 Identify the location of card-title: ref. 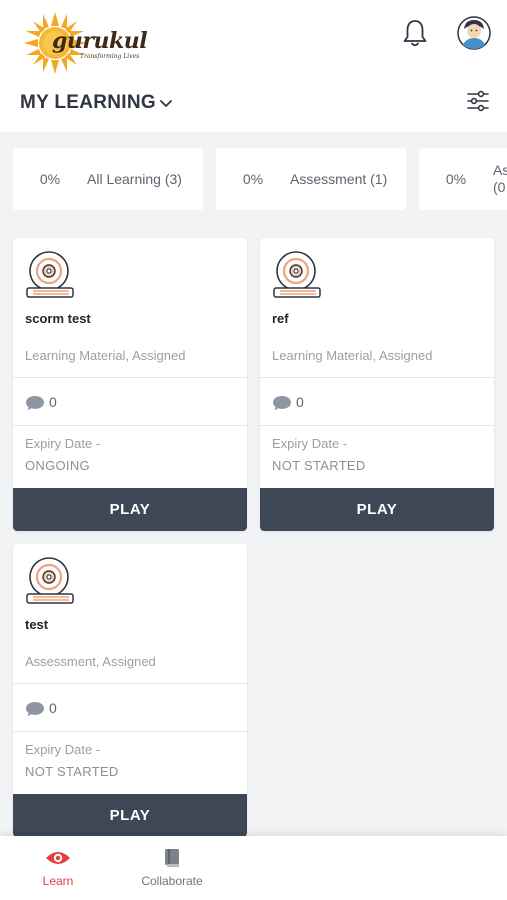
(280, 318).